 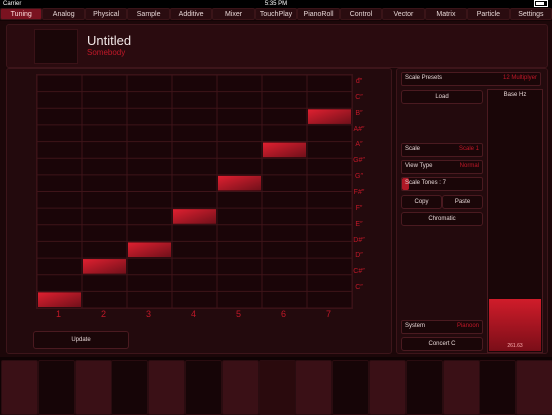 I want to click on tab-matrix: Matrix, so click(x=446, y=14).